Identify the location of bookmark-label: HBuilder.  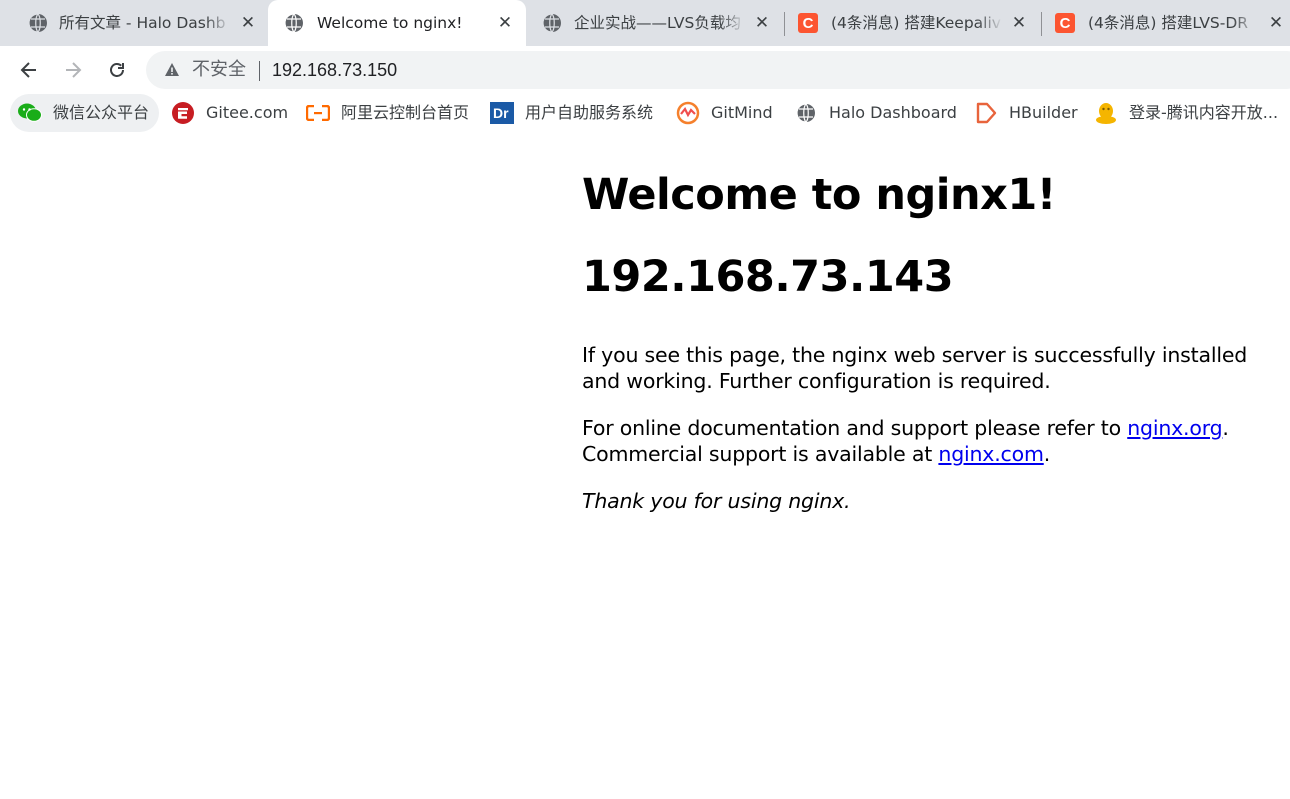
(1043, 112).